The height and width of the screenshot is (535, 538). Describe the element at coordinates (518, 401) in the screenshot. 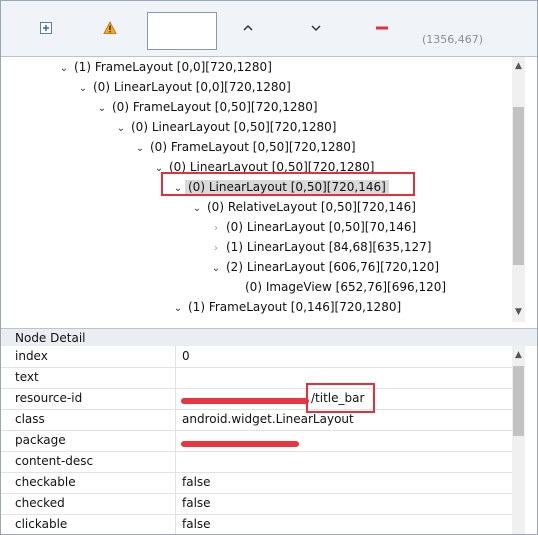

I see `detail-scroll-thumb` at that location.